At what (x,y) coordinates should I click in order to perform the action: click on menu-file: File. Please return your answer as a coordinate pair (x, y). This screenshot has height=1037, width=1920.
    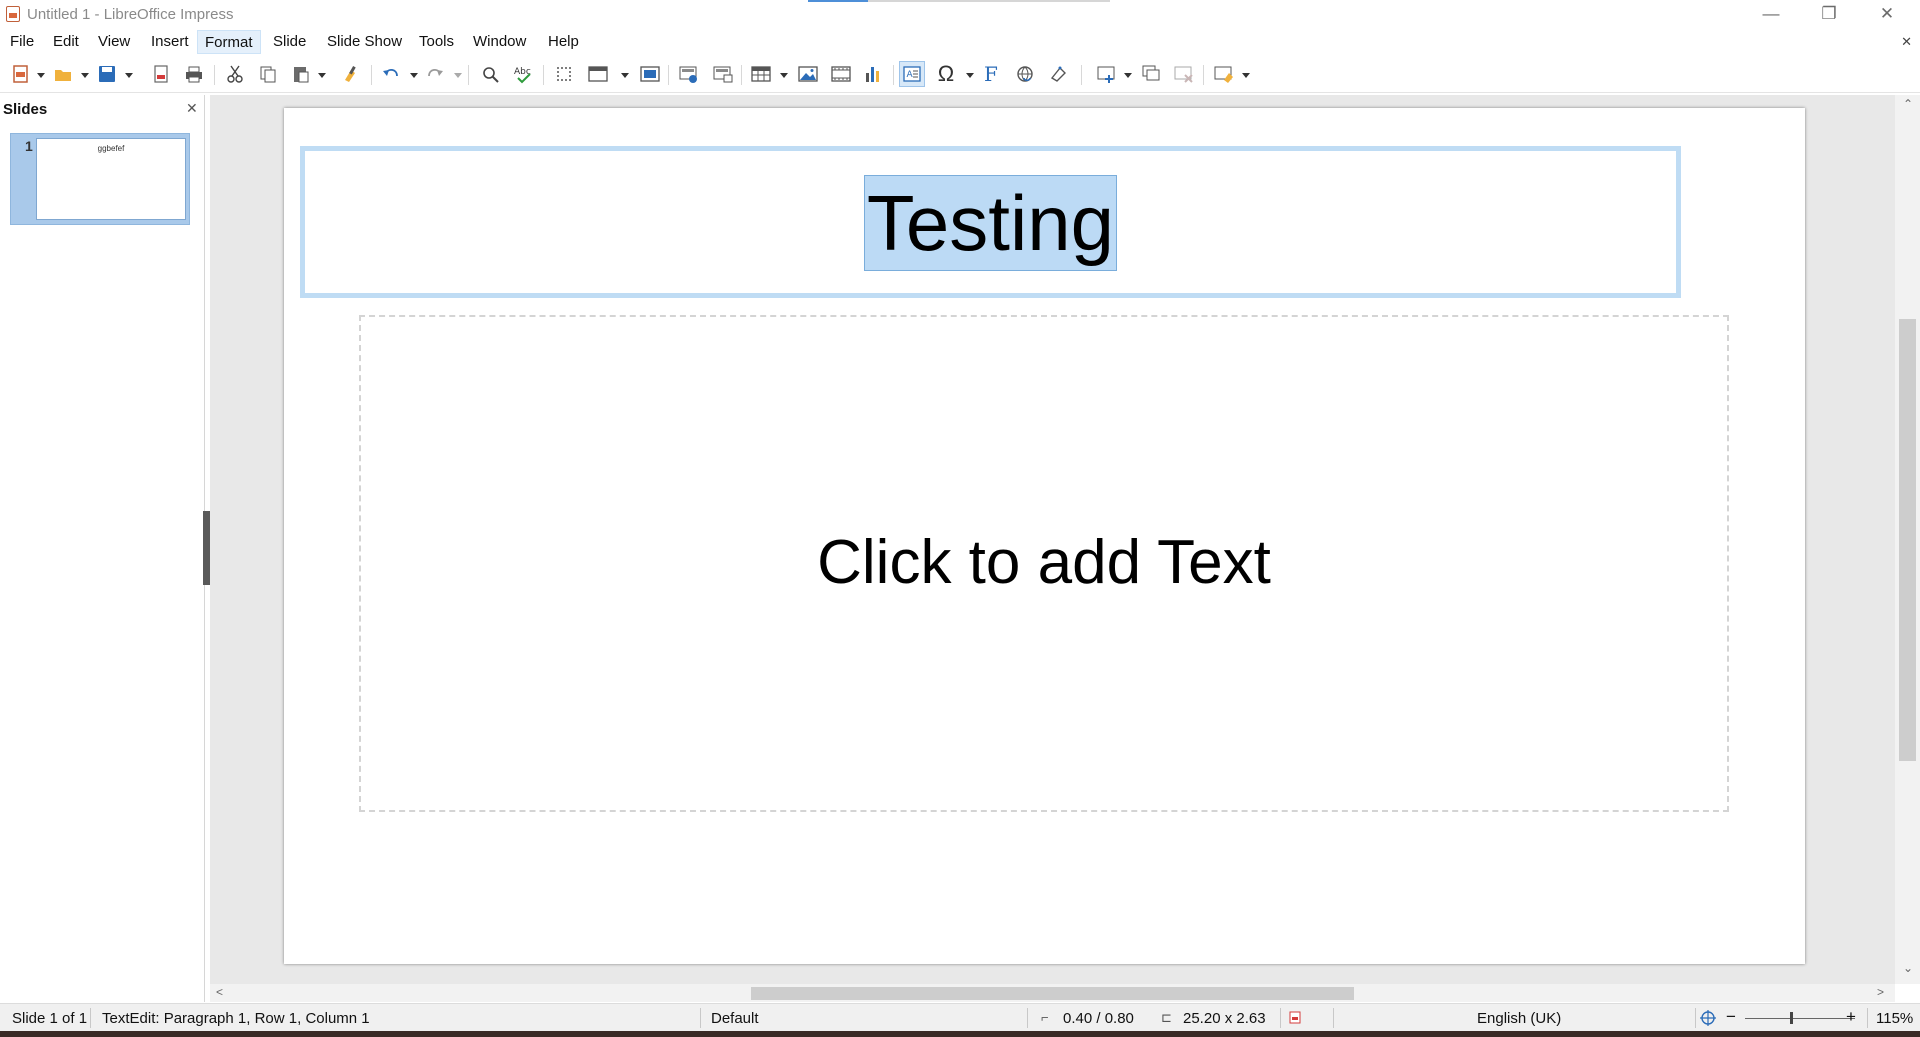
    Looking at the image, I should click on (22, 42).